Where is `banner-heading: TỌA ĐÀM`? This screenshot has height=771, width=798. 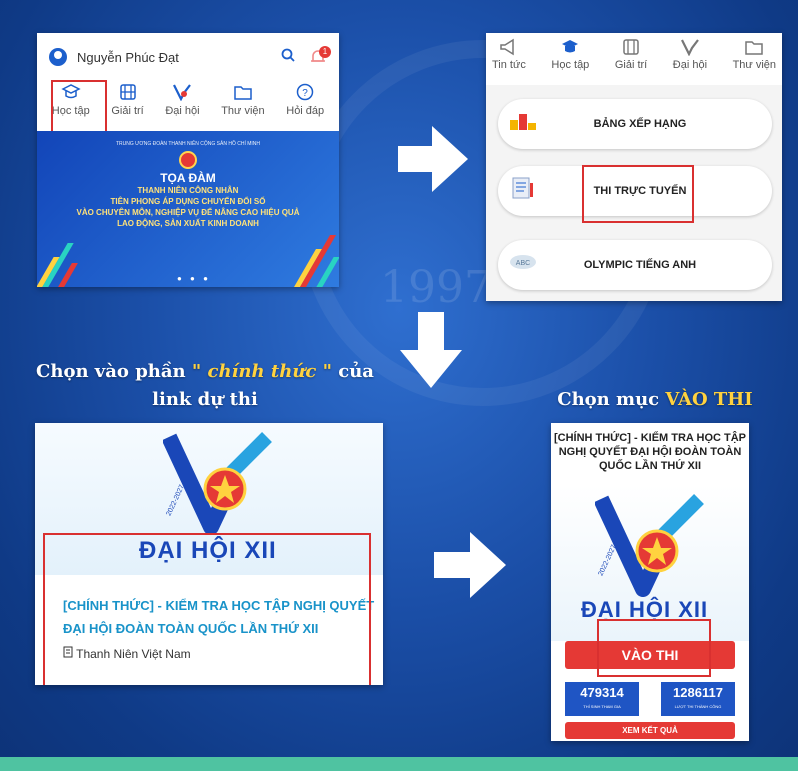
banner-heading: TỌA ĐÀM is located at coordinates (188, 178).